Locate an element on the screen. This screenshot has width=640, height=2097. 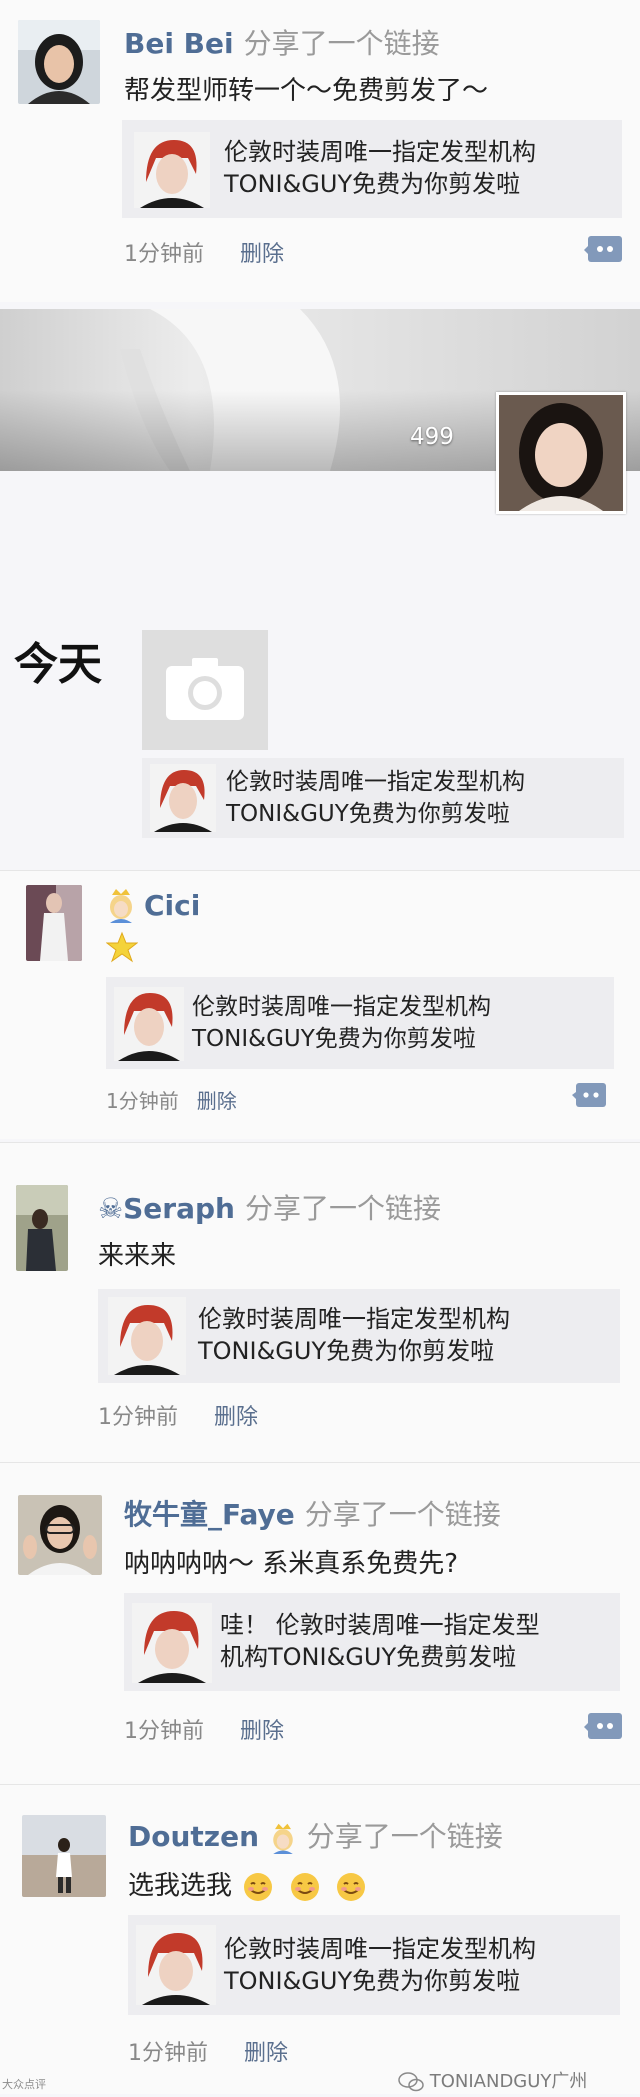
today-label: 今天 is located at coordinates (58, 664).